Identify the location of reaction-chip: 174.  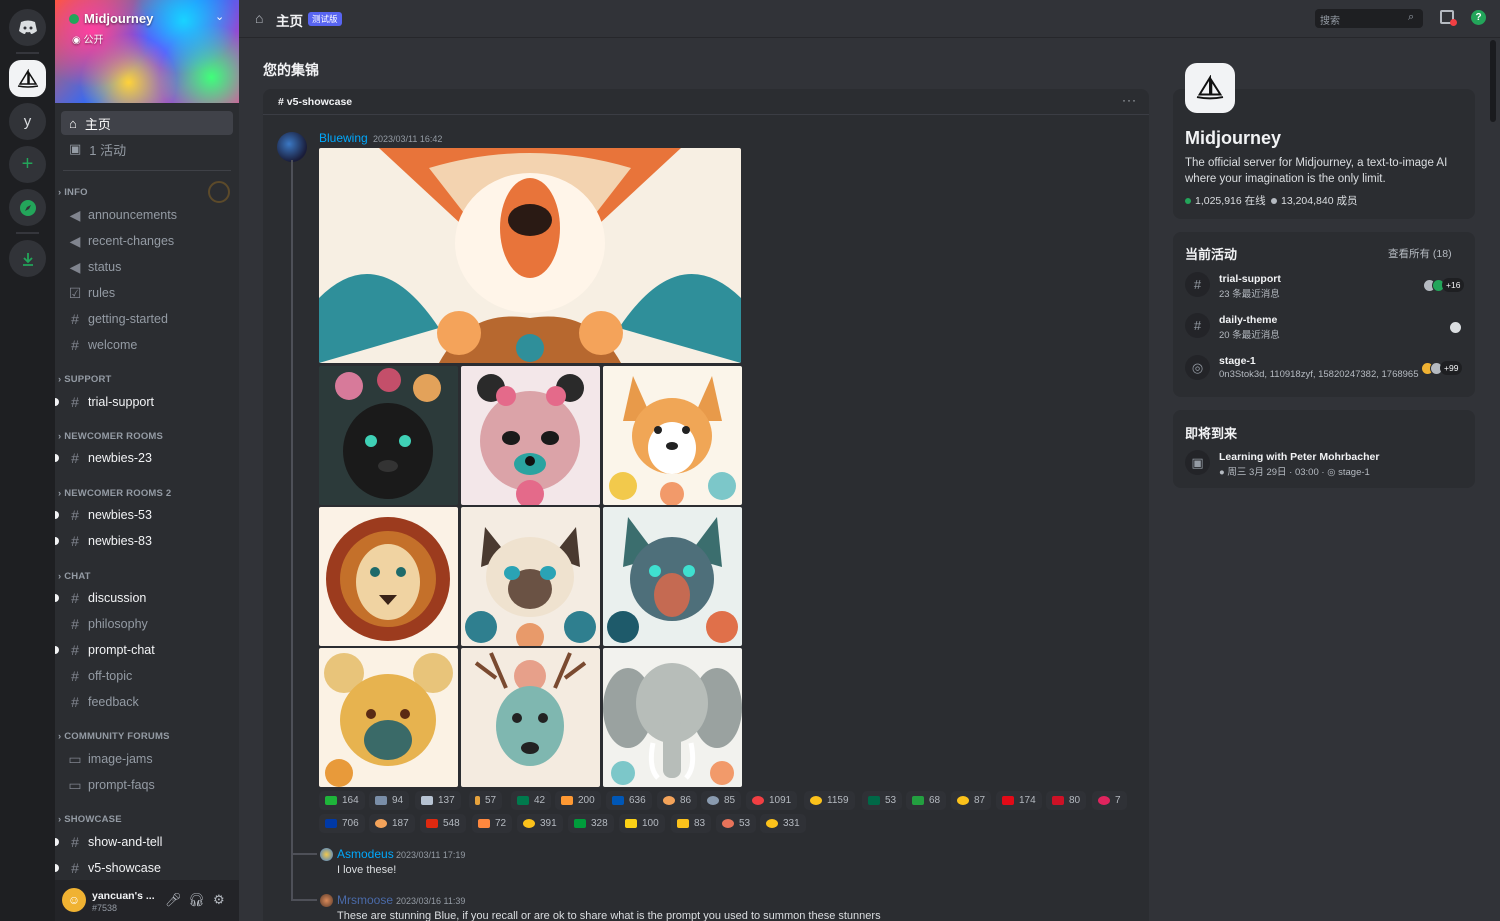
(1019, 800).